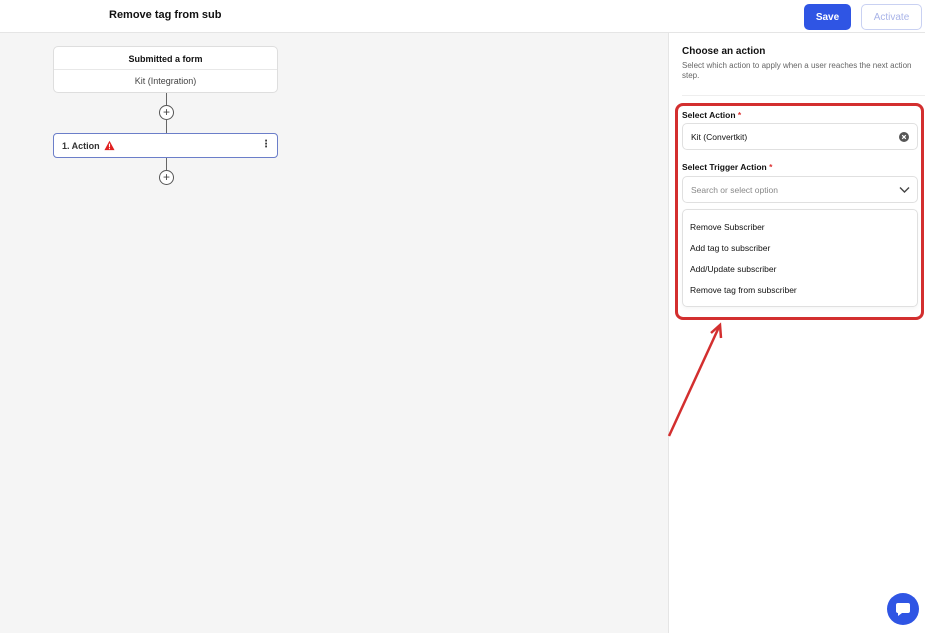 This screenshot has width=925, height=633. Describe the element at coordinates (165, 81) in the screenshot. I see `trigger-subtitle: Kit (Integration)` at that location.